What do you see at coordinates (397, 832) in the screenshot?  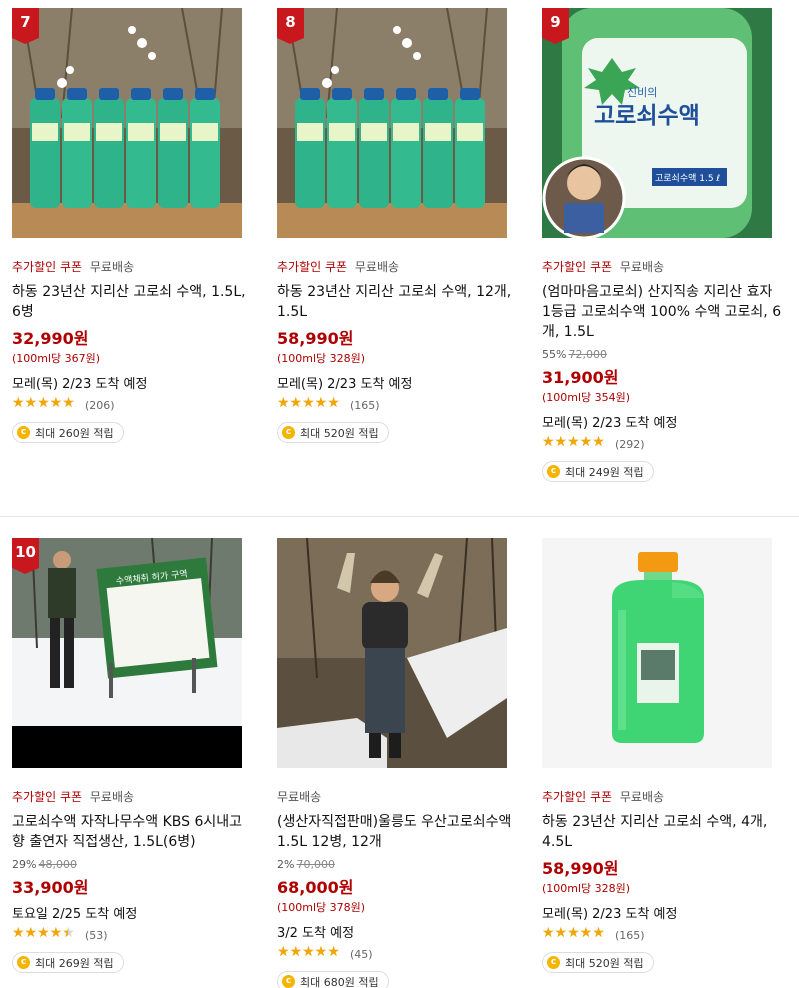 I see `product-title: (생산자직접판매)울릉도 우산고로쇠수액 1.5L 12병, 12개` at bounding box center [397, 832].